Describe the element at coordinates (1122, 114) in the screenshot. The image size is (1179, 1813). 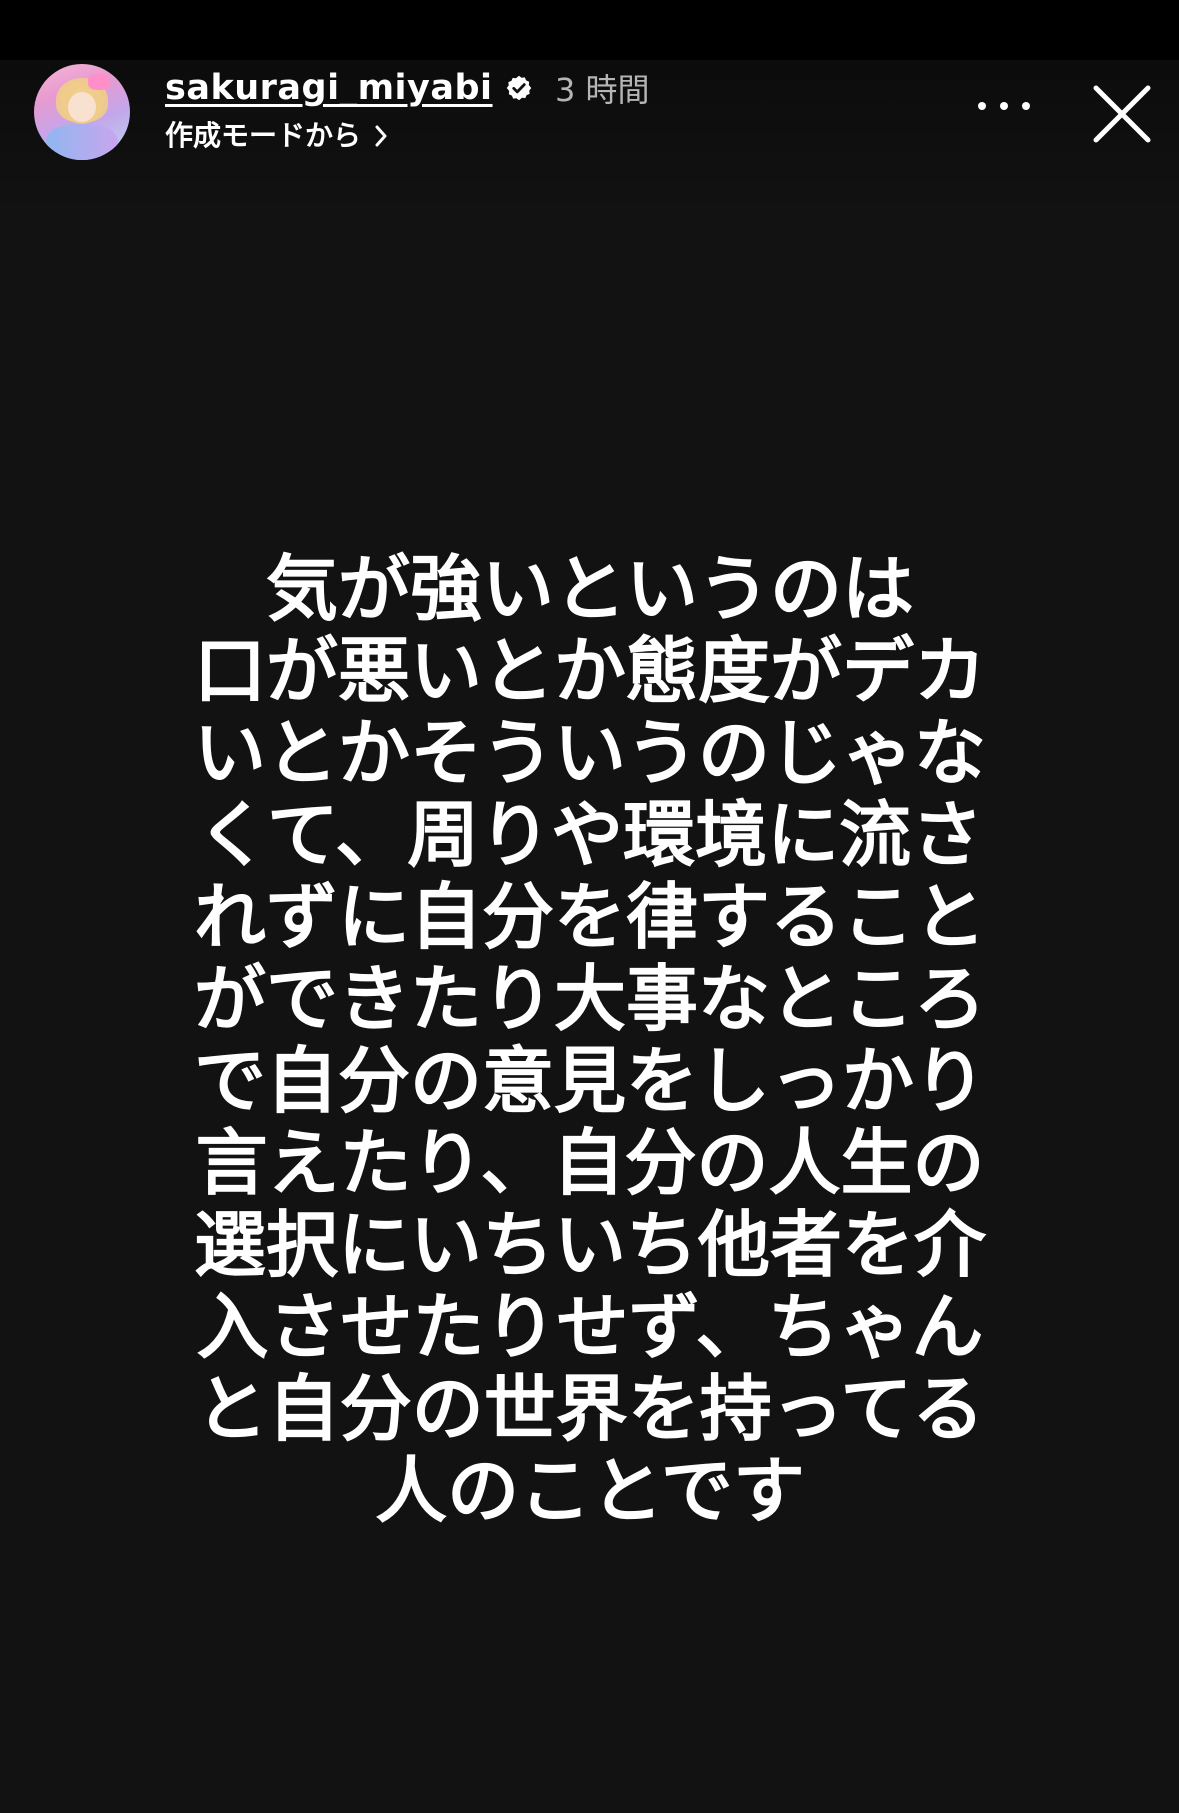
I see `close-icon` at that location.